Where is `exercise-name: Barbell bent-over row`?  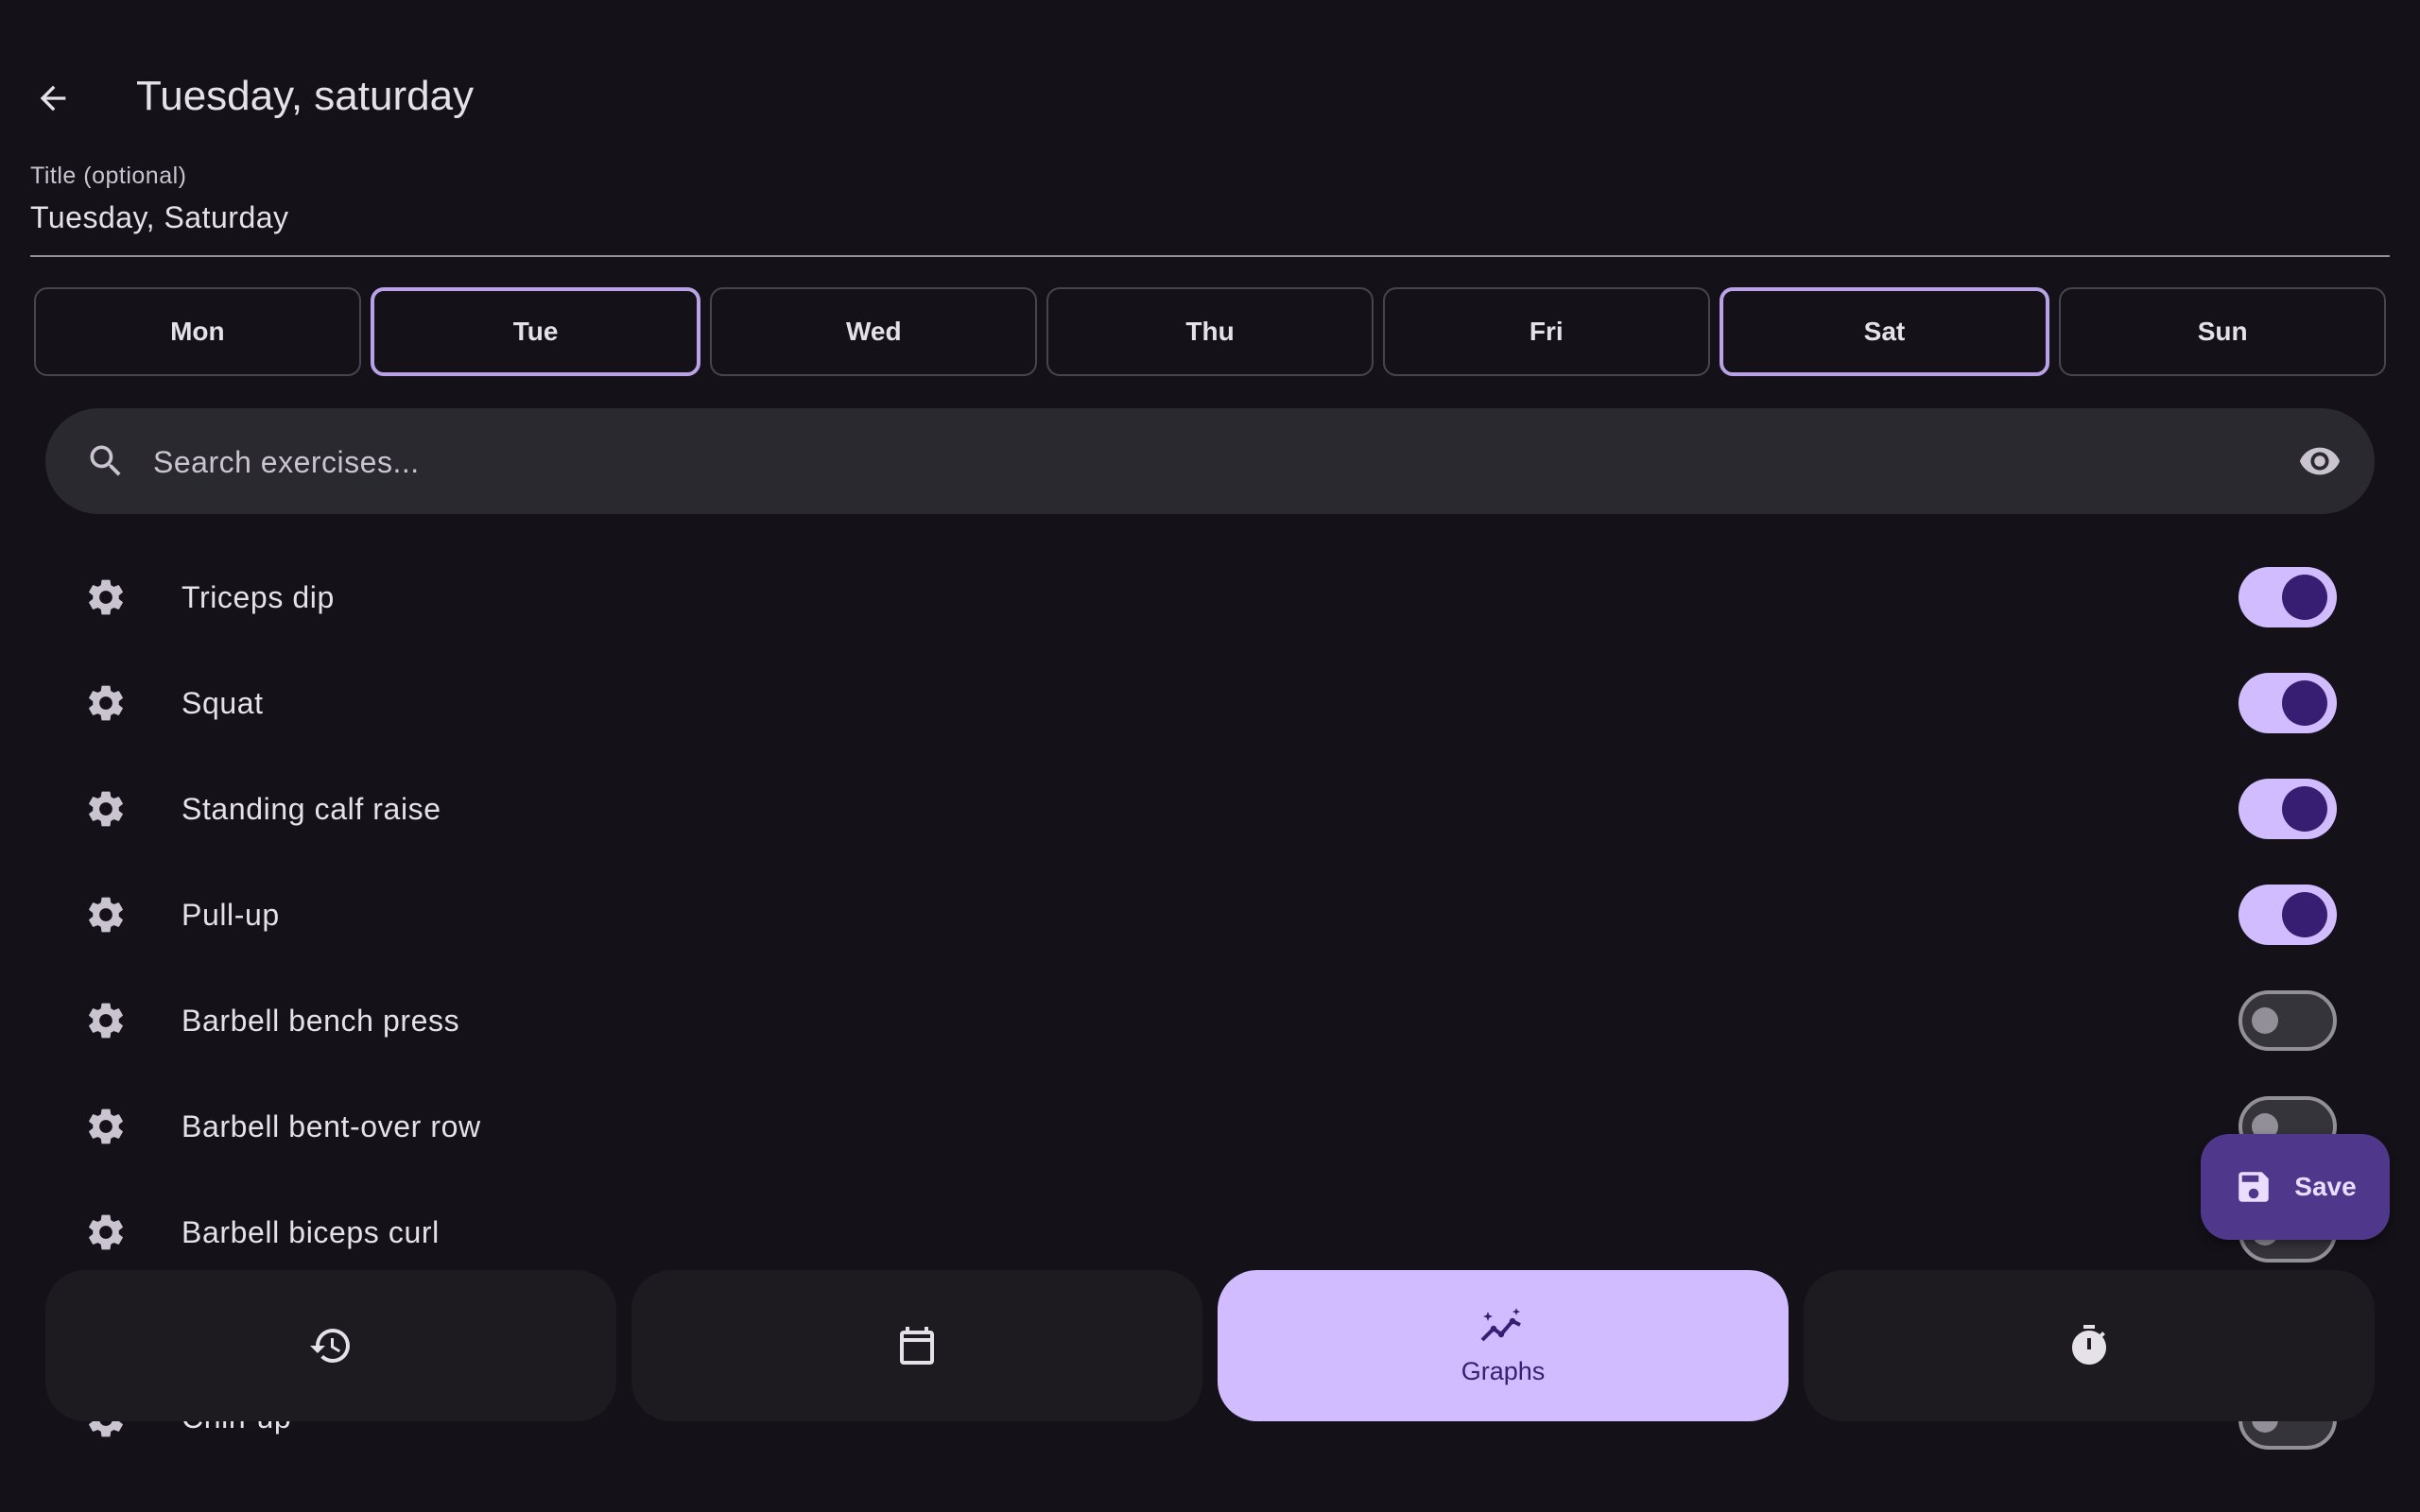 exercise-name: Barbell bent-over row is located at coordinates (331, 1126).